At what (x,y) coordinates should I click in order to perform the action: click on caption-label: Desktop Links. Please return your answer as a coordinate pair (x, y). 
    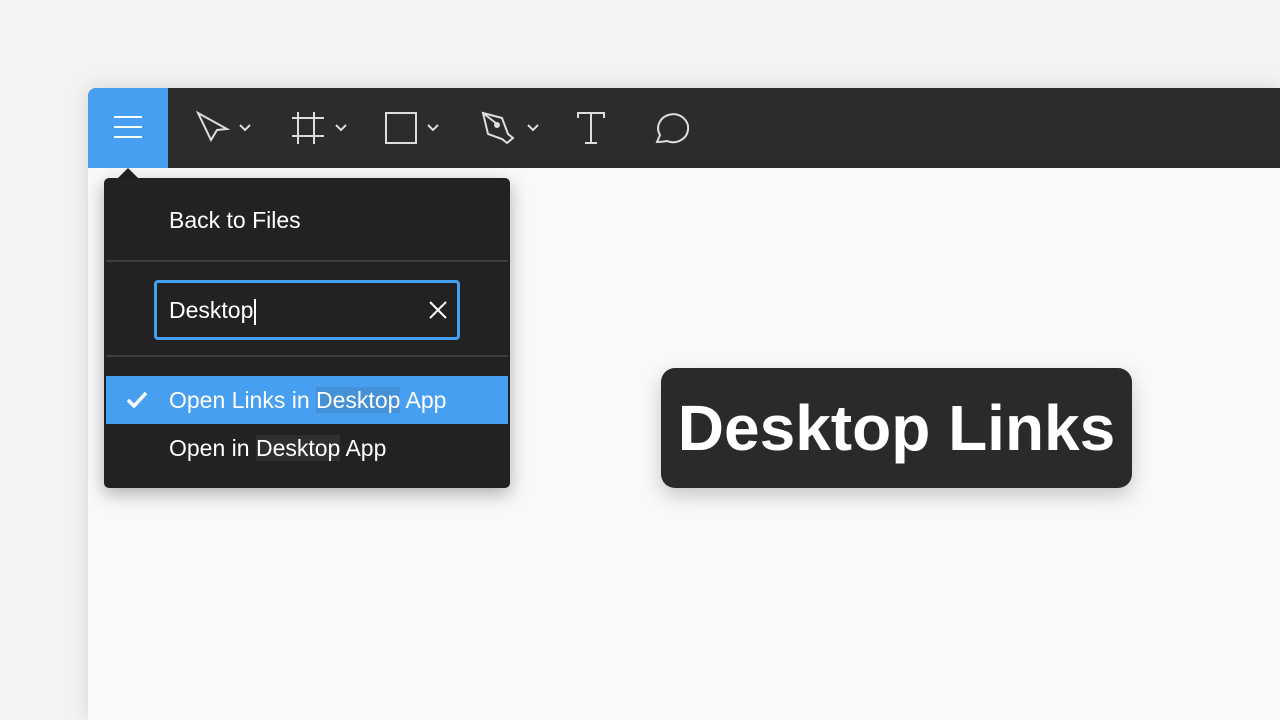
    Looking at the image, I should click on (896, 428).